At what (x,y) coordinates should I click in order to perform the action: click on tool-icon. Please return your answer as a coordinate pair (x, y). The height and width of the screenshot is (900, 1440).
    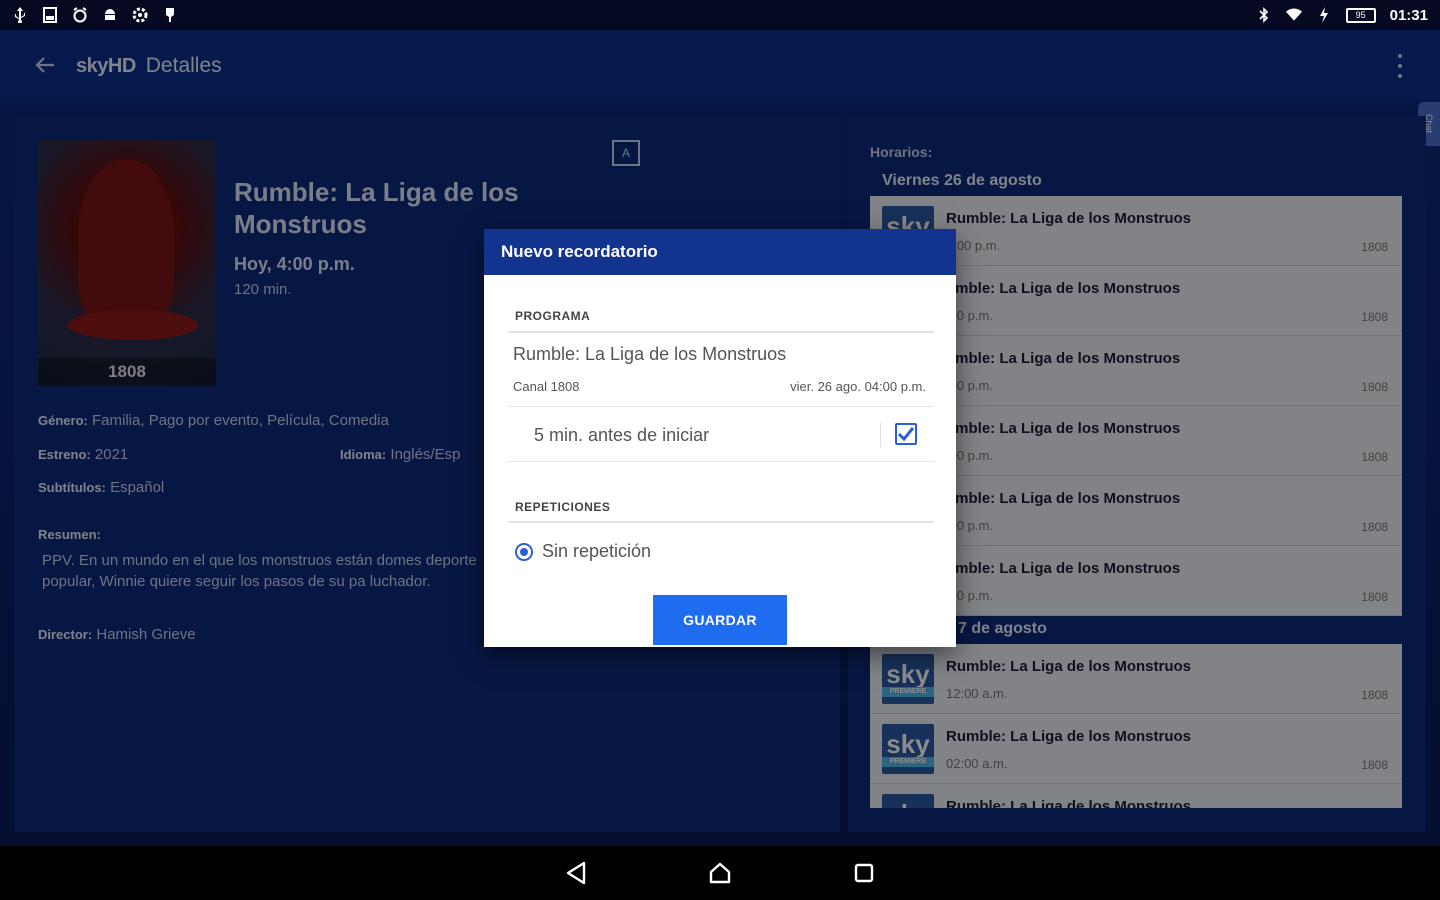
    Looking at the image, I should click on (170, 15).